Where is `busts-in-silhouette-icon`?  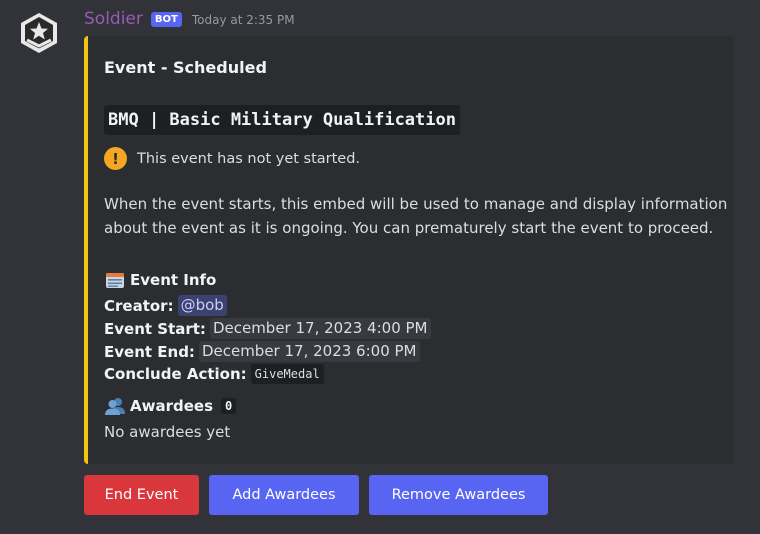 busts-in-silhouette-icon is located at coordinates (115, 406).